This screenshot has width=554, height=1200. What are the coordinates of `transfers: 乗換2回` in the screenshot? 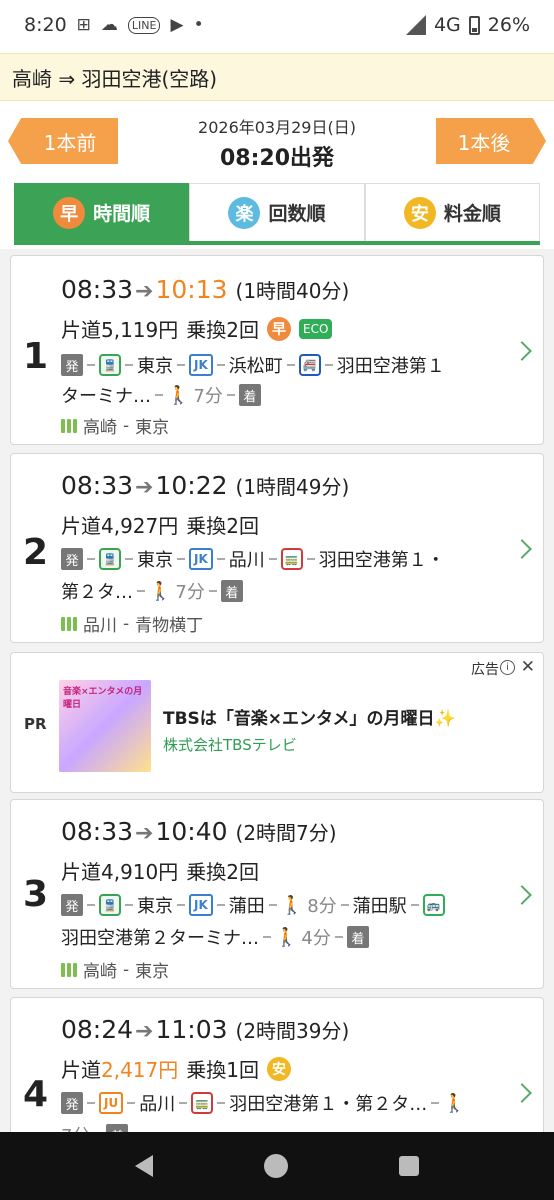 It's located at (222, 872).